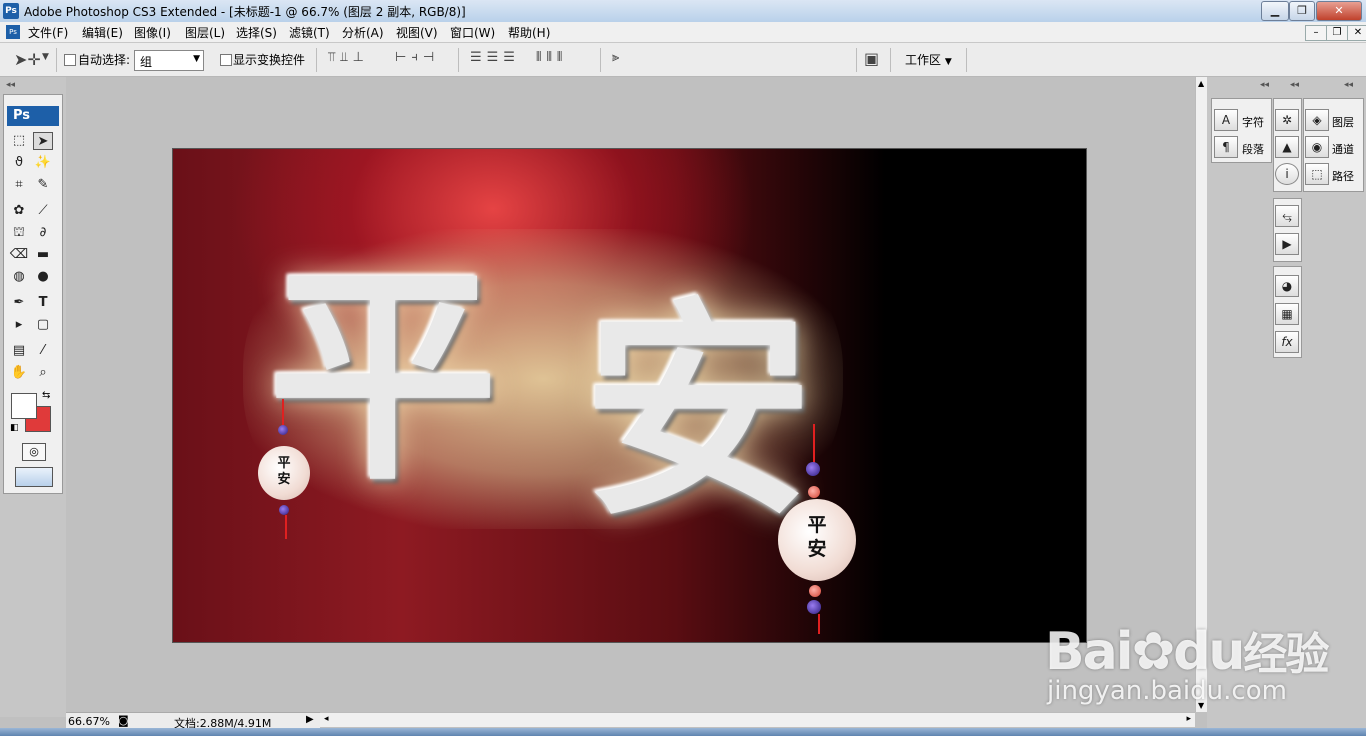 The height and width of the screenshot is (736, 1366). Describe the element at coordinates (348, 57) in the screenshot. I see `align-icons-group: ⫪⫫⊥` at that location.